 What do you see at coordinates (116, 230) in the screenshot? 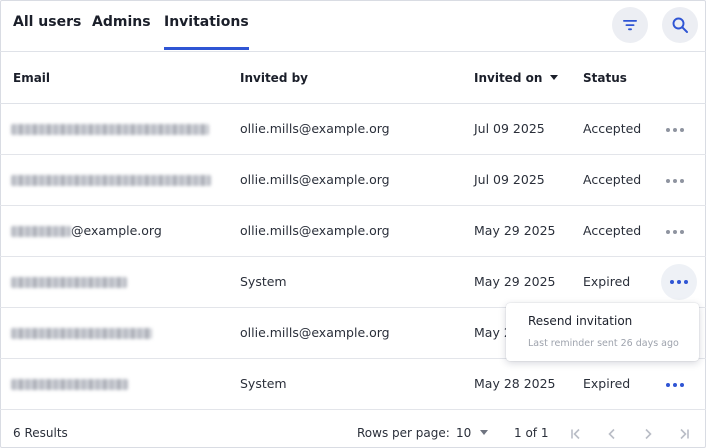
I see `email-domain: @example.org` at bounding box center [116, 230].